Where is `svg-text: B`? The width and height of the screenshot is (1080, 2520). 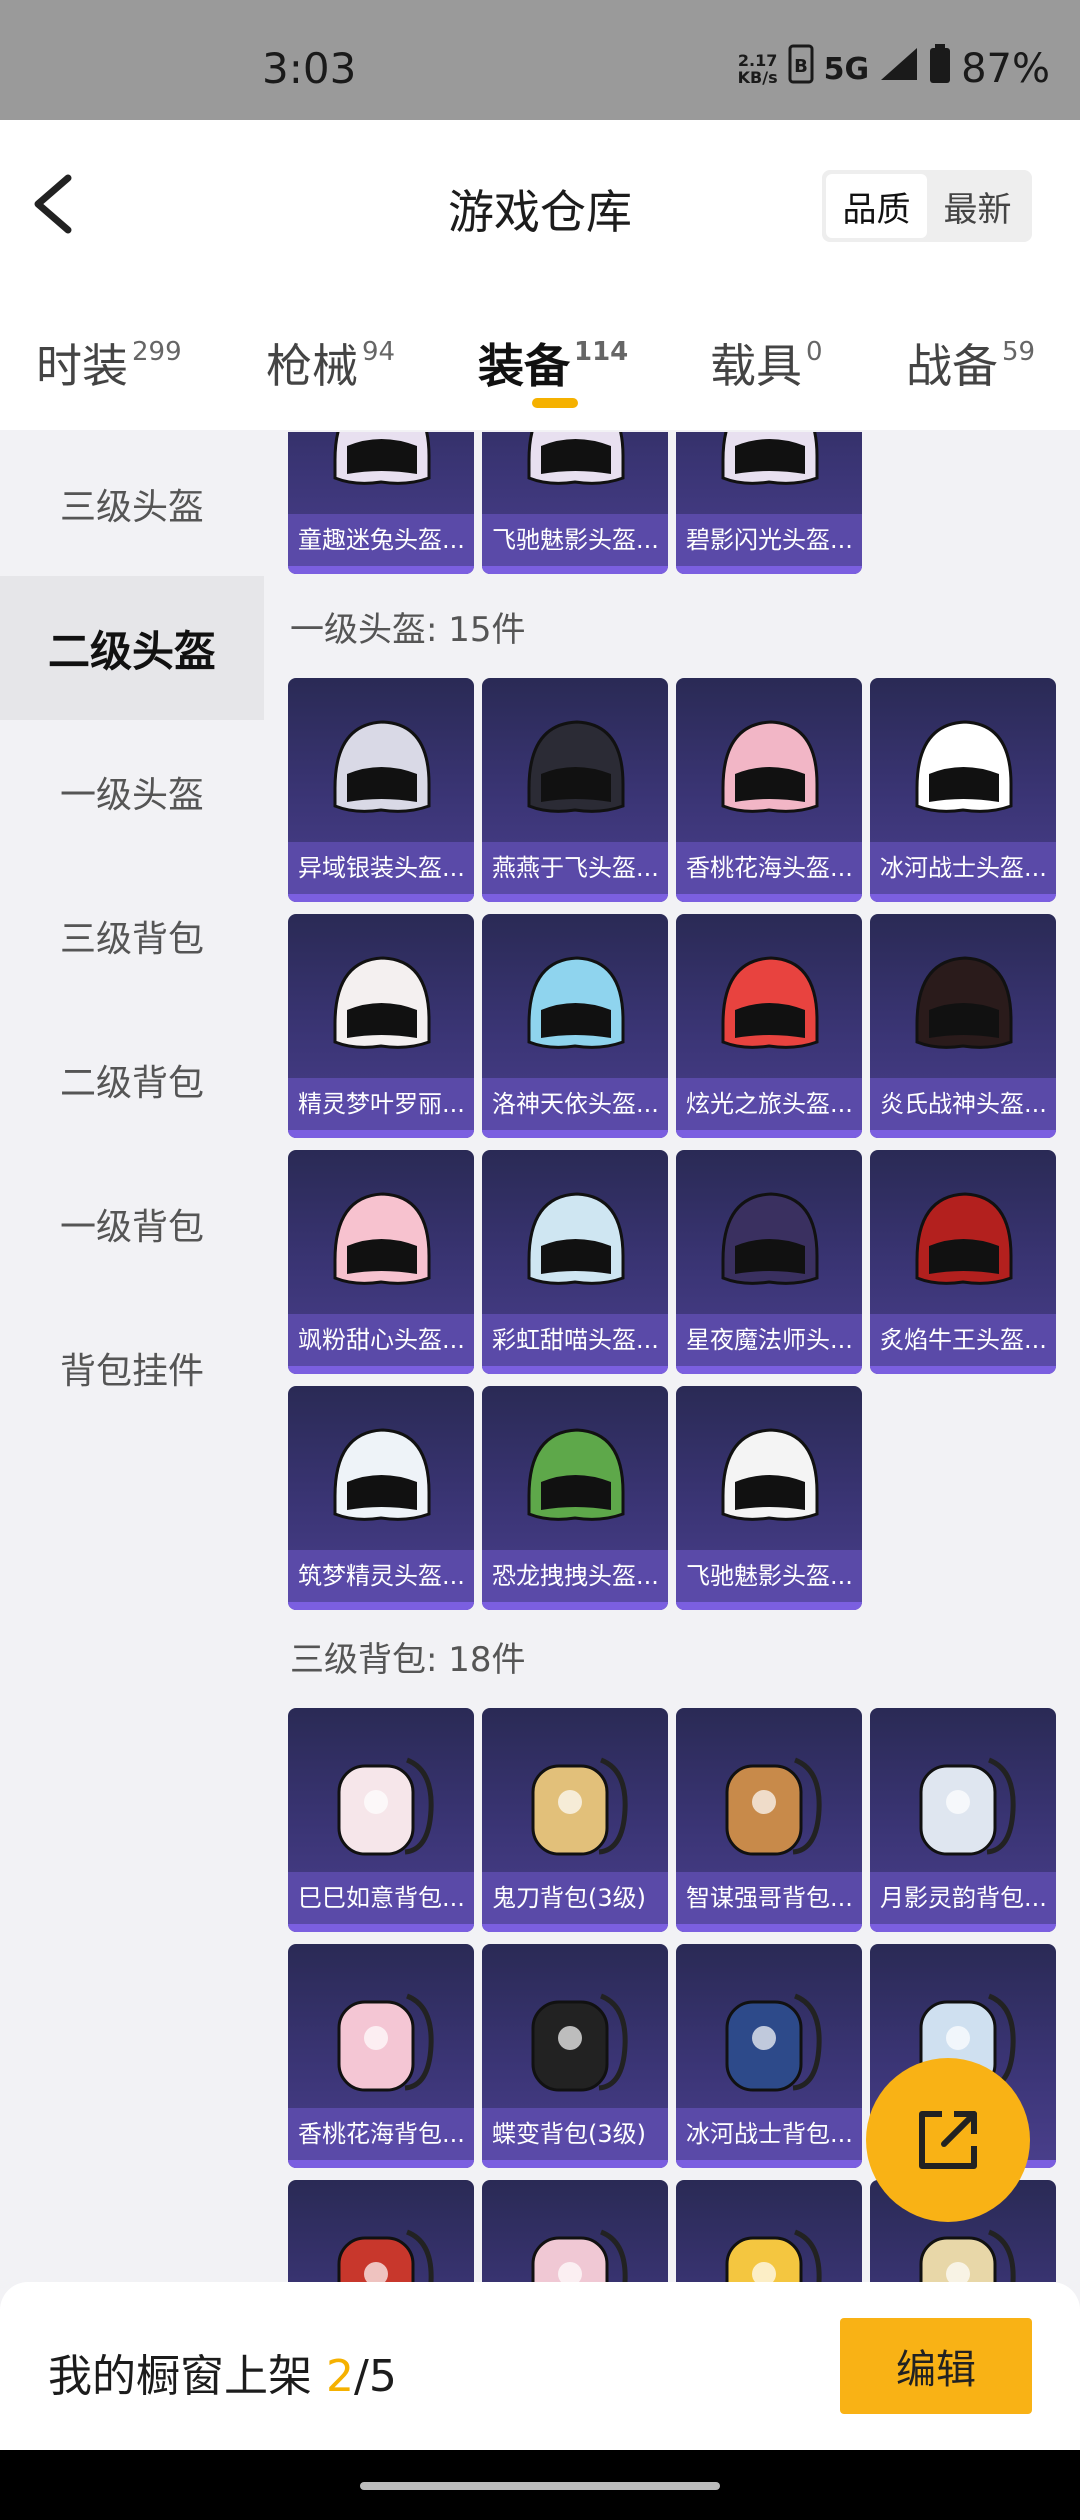 svg-text: B is located at coordinates (801, 66).